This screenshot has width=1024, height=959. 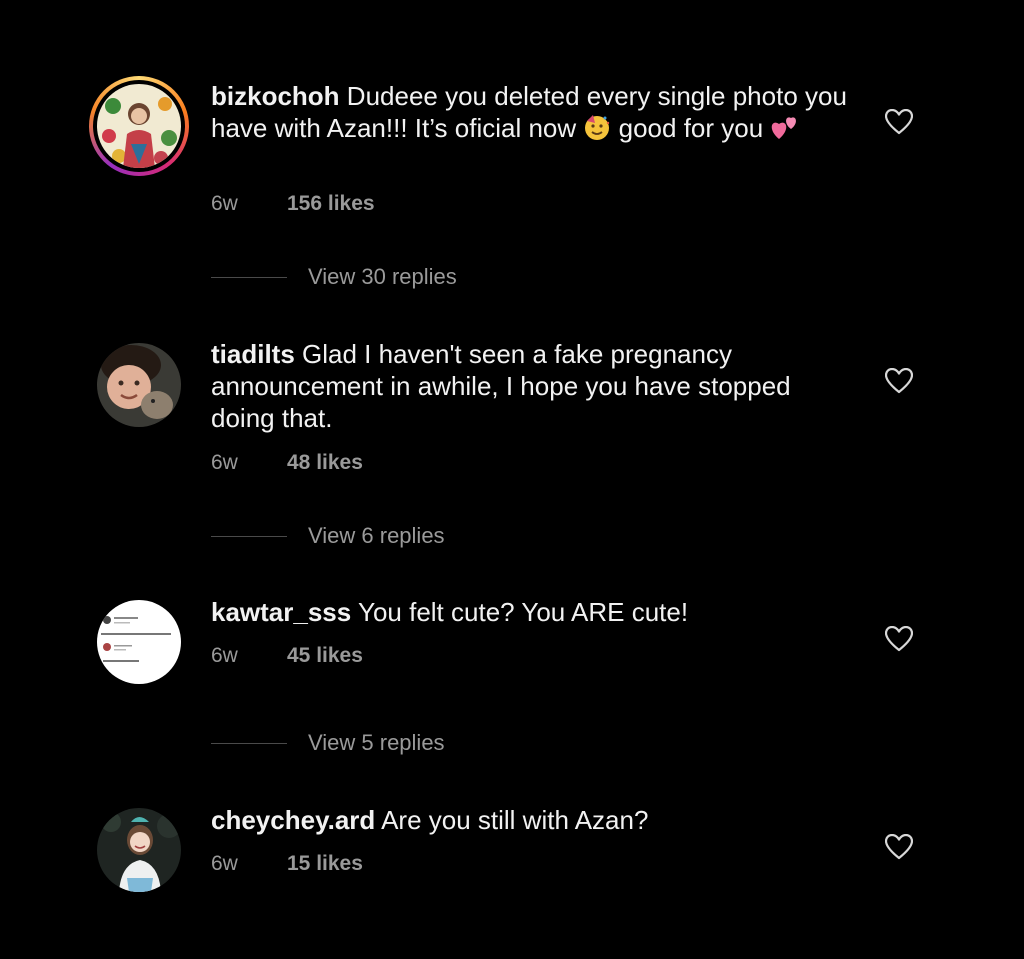 What do you see at coordinates (325, 462) in the screenshot?
I see `comment-likes: 48 likes` at bounding box center [325, 462].